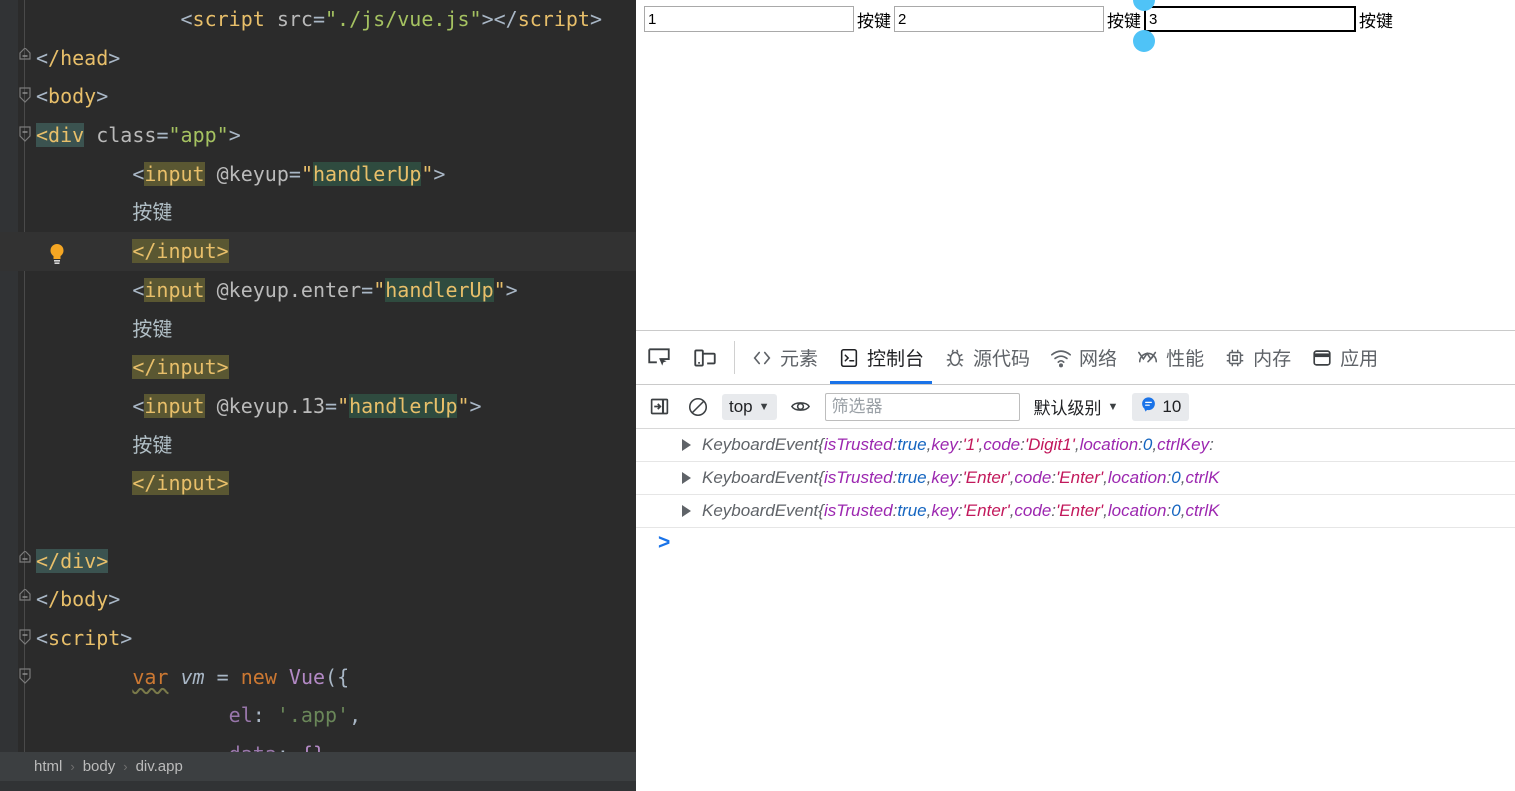 Image resolution: width=1515 pixels, height=791 pixels. I want to click on selection-handle-bottom, so click(1144, 41).